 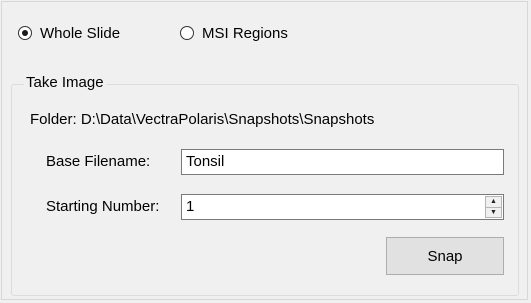 I want to click on snap-button: Snap, so click(x=445, y=256).